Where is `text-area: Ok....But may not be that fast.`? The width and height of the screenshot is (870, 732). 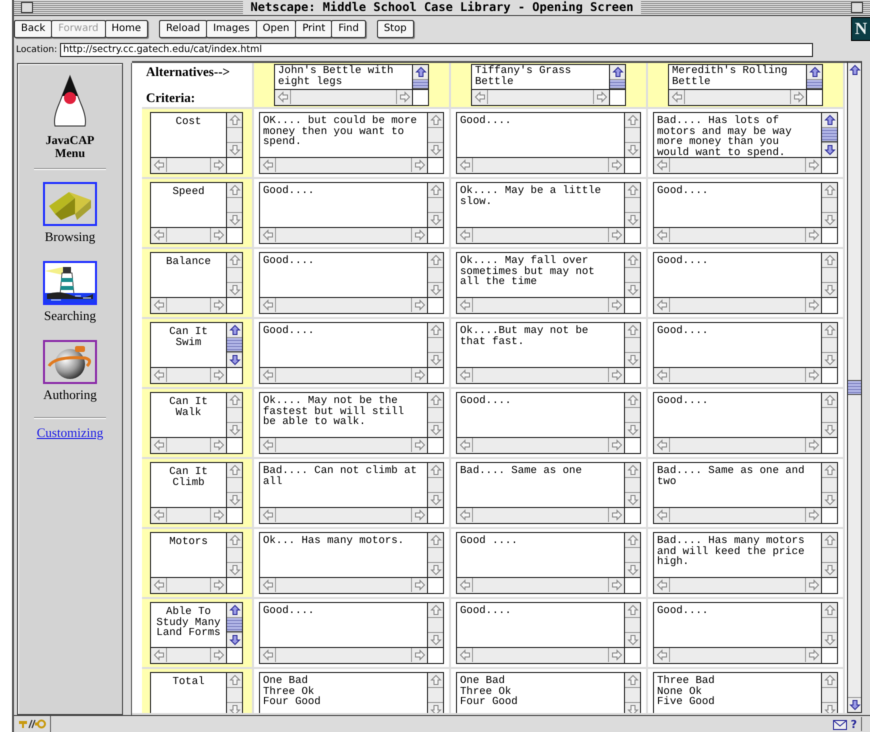
text-area: Ok....But may not be that fast. is located at coordinates (540, 345).